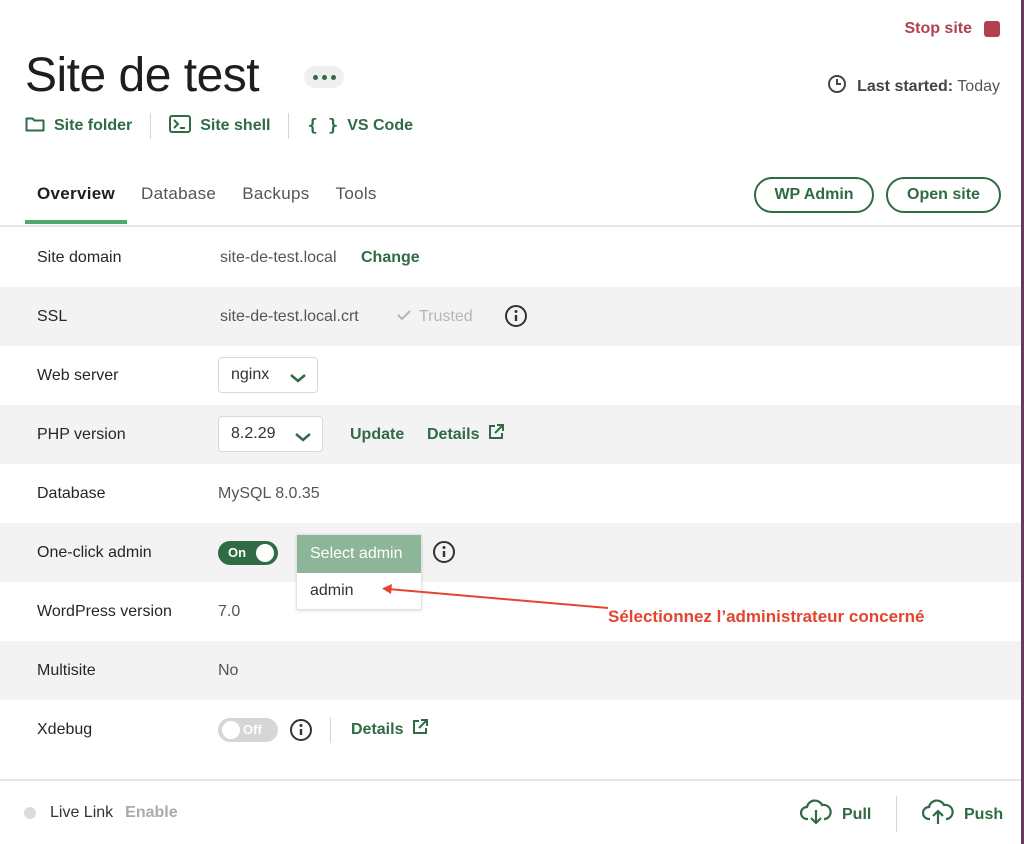  I want to click on last-started-label: Last started:, so click(905, 86).